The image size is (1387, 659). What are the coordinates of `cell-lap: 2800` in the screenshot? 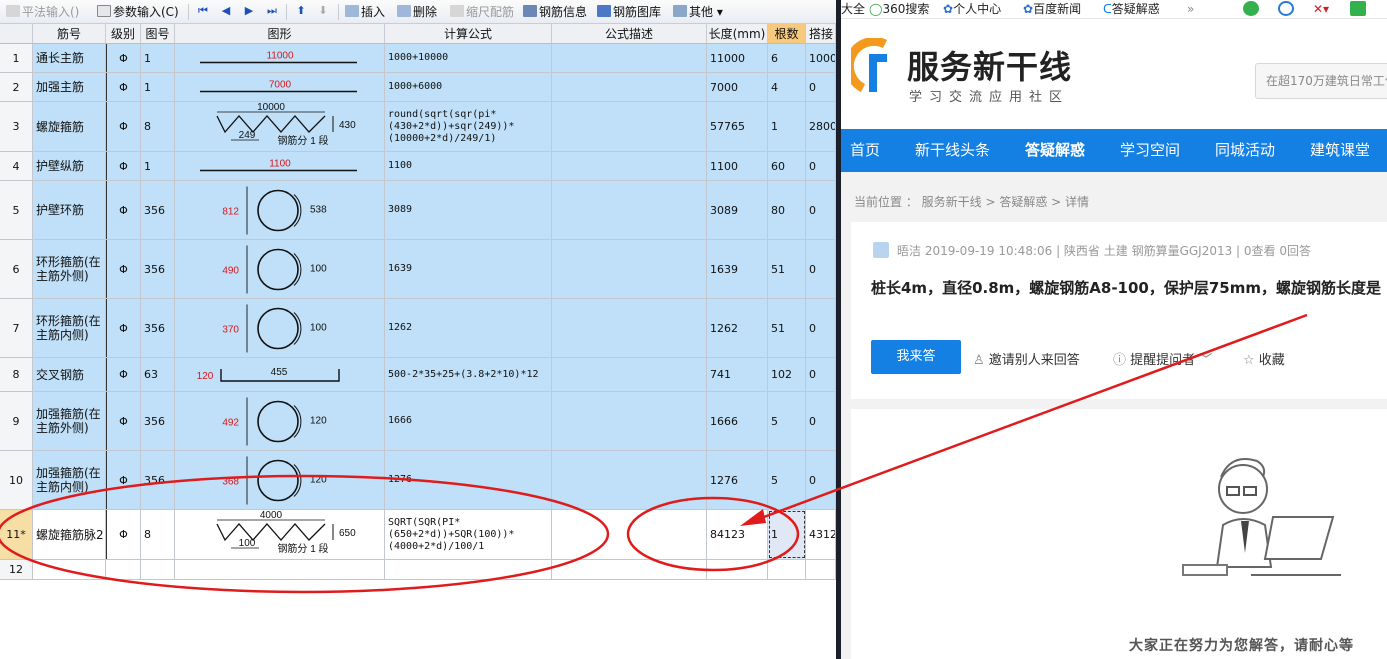 It's located at (821, 126).